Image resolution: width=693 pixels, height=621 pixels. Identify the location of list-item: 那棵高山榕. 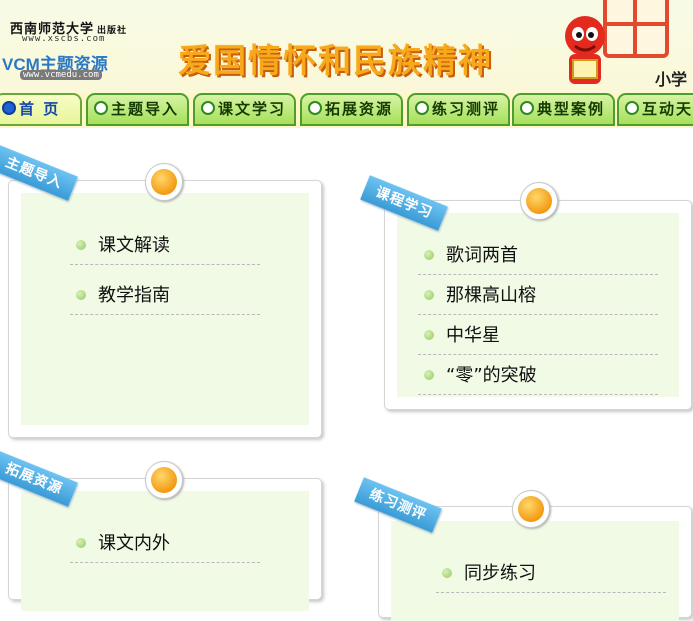
(538, 296).